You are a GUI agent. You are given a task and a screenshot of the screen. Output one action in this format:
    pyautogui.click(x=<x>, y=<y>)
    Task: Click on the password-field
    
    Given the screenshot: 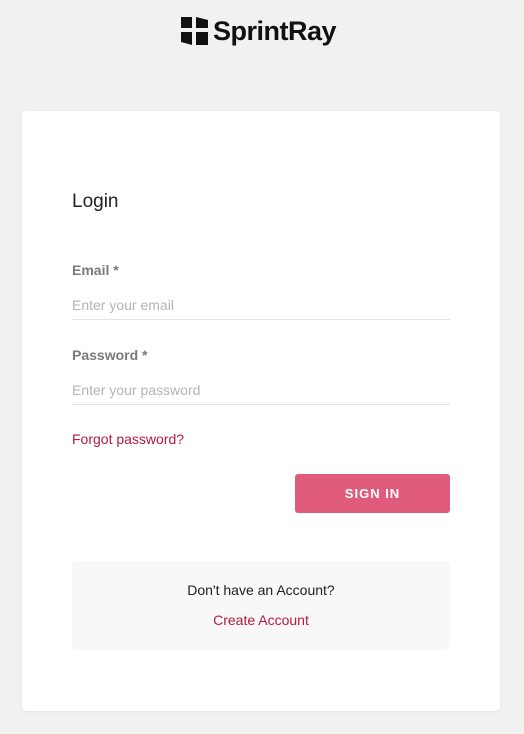 What is the action you would take?
    pyautogui.click(x=261, y=390)
    